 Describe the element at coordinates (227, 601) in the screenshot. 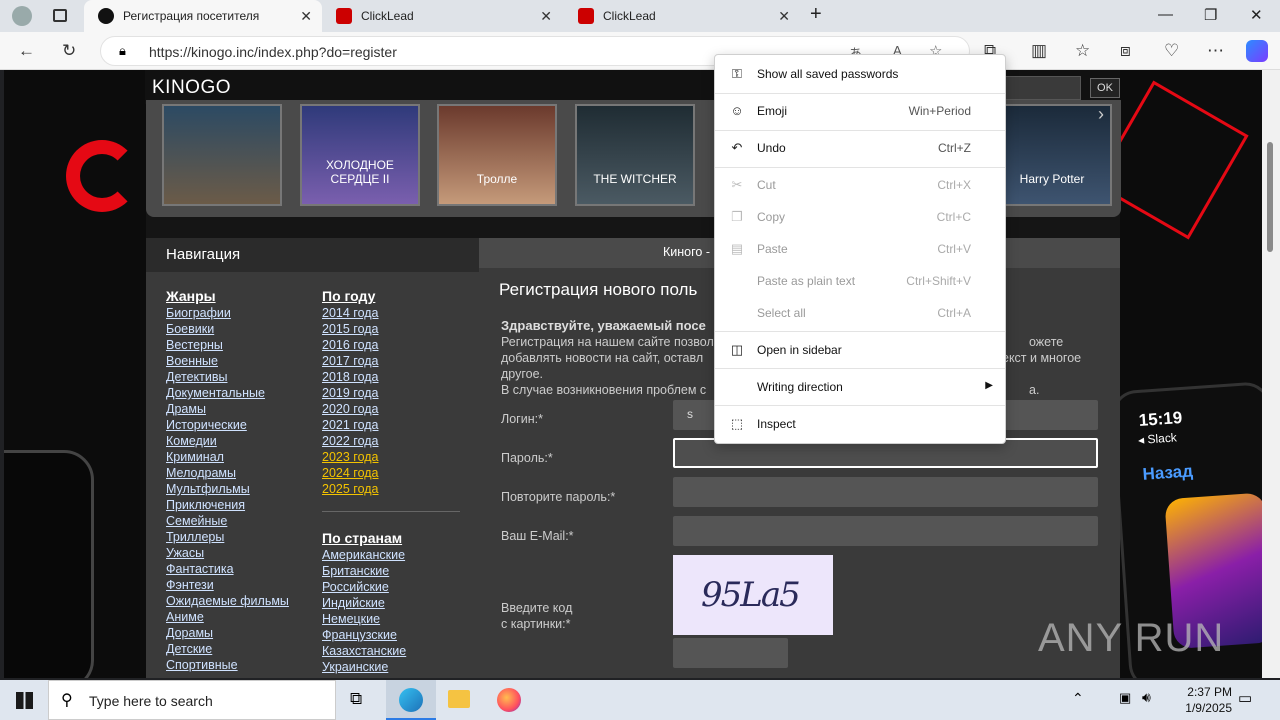

I see `genre-link: Ожидаемые фильмы` at that location.